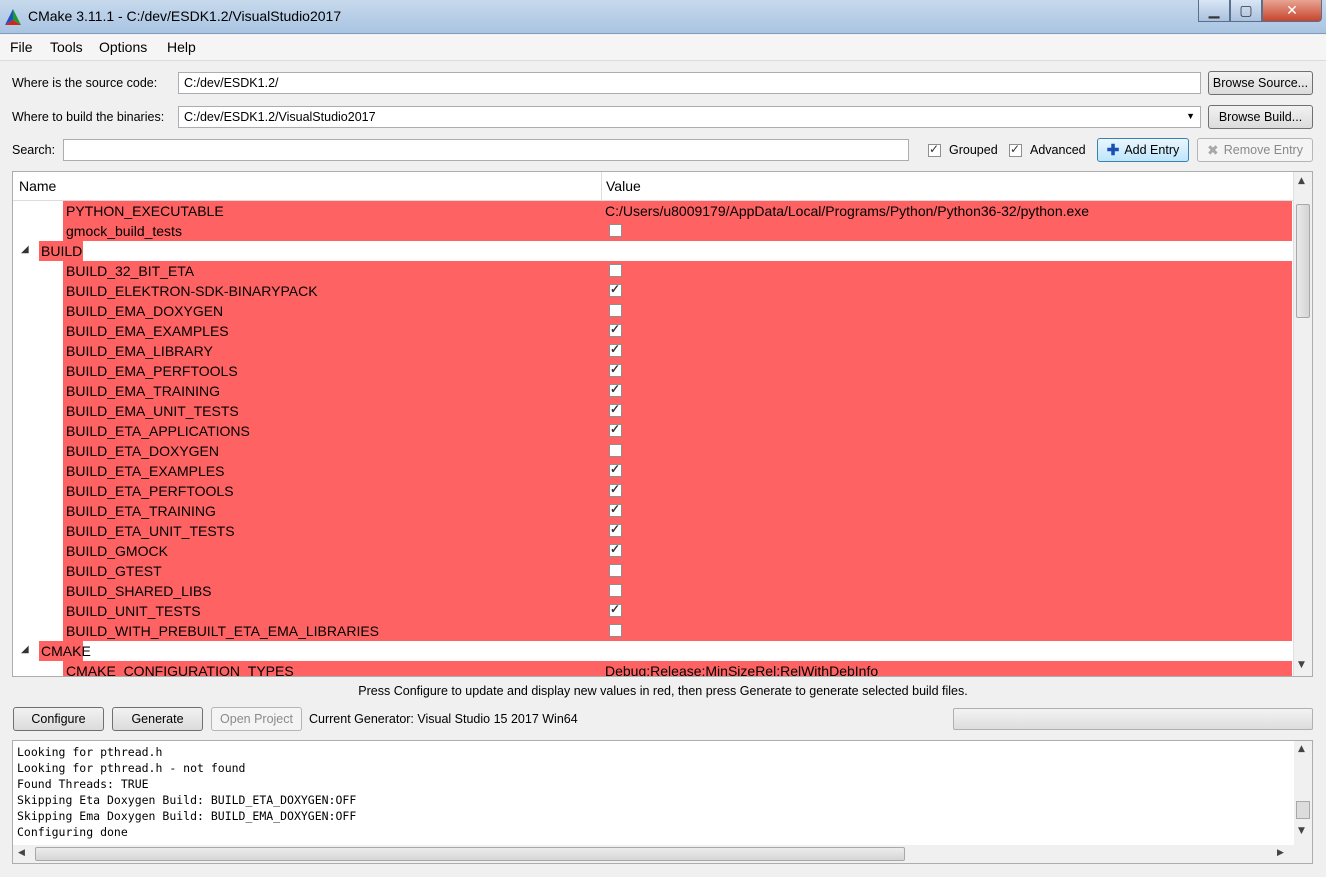 The height and width of the screenshot is (877, 1326). I want to click on entry-name: BUILD_EMA_EXAMPLES, so click(147, 331).